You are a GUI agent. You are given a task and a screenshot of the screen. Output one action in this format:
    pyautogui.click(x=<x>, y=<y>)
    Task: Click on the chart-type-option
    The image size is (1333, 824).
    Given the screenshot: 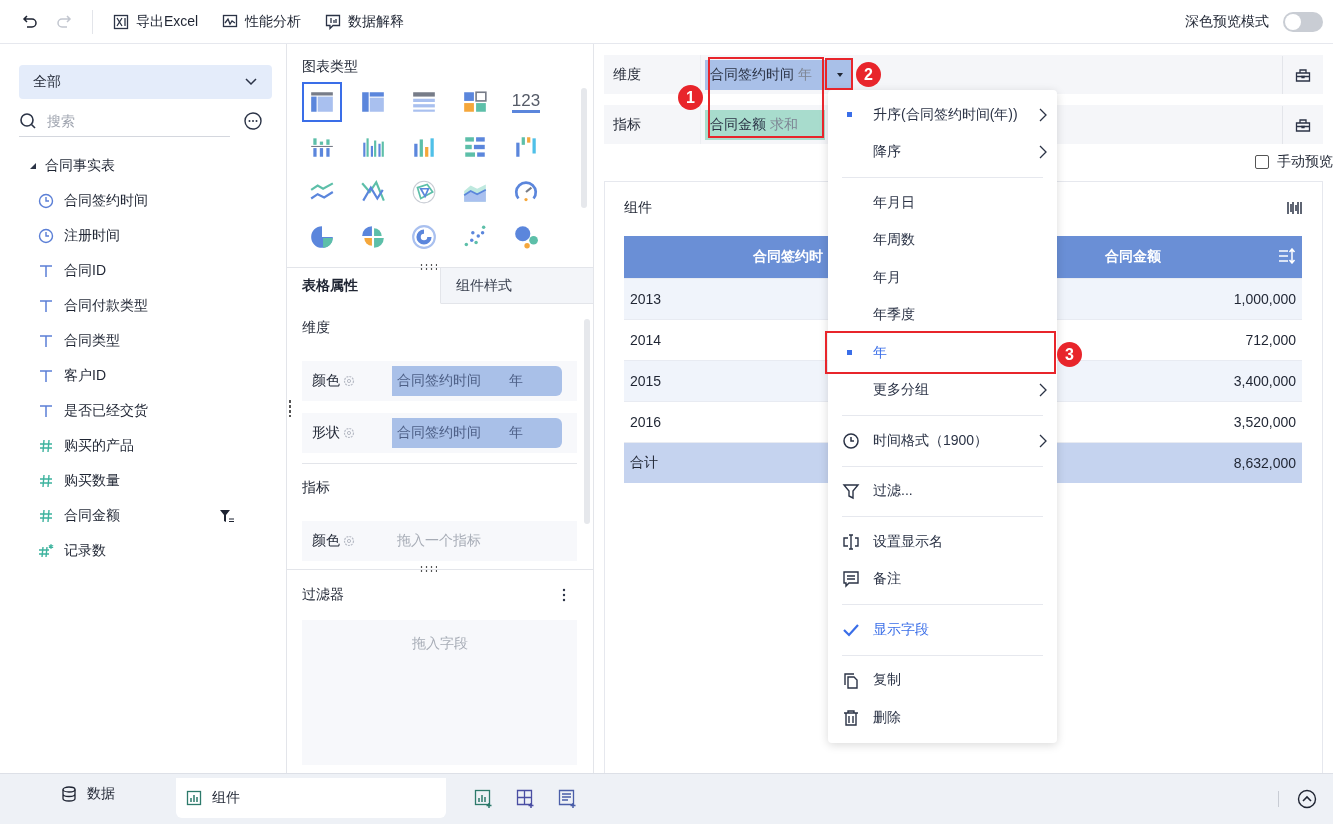 What is the action you would take?
    pyautogui.click(x=322, y=102)
    